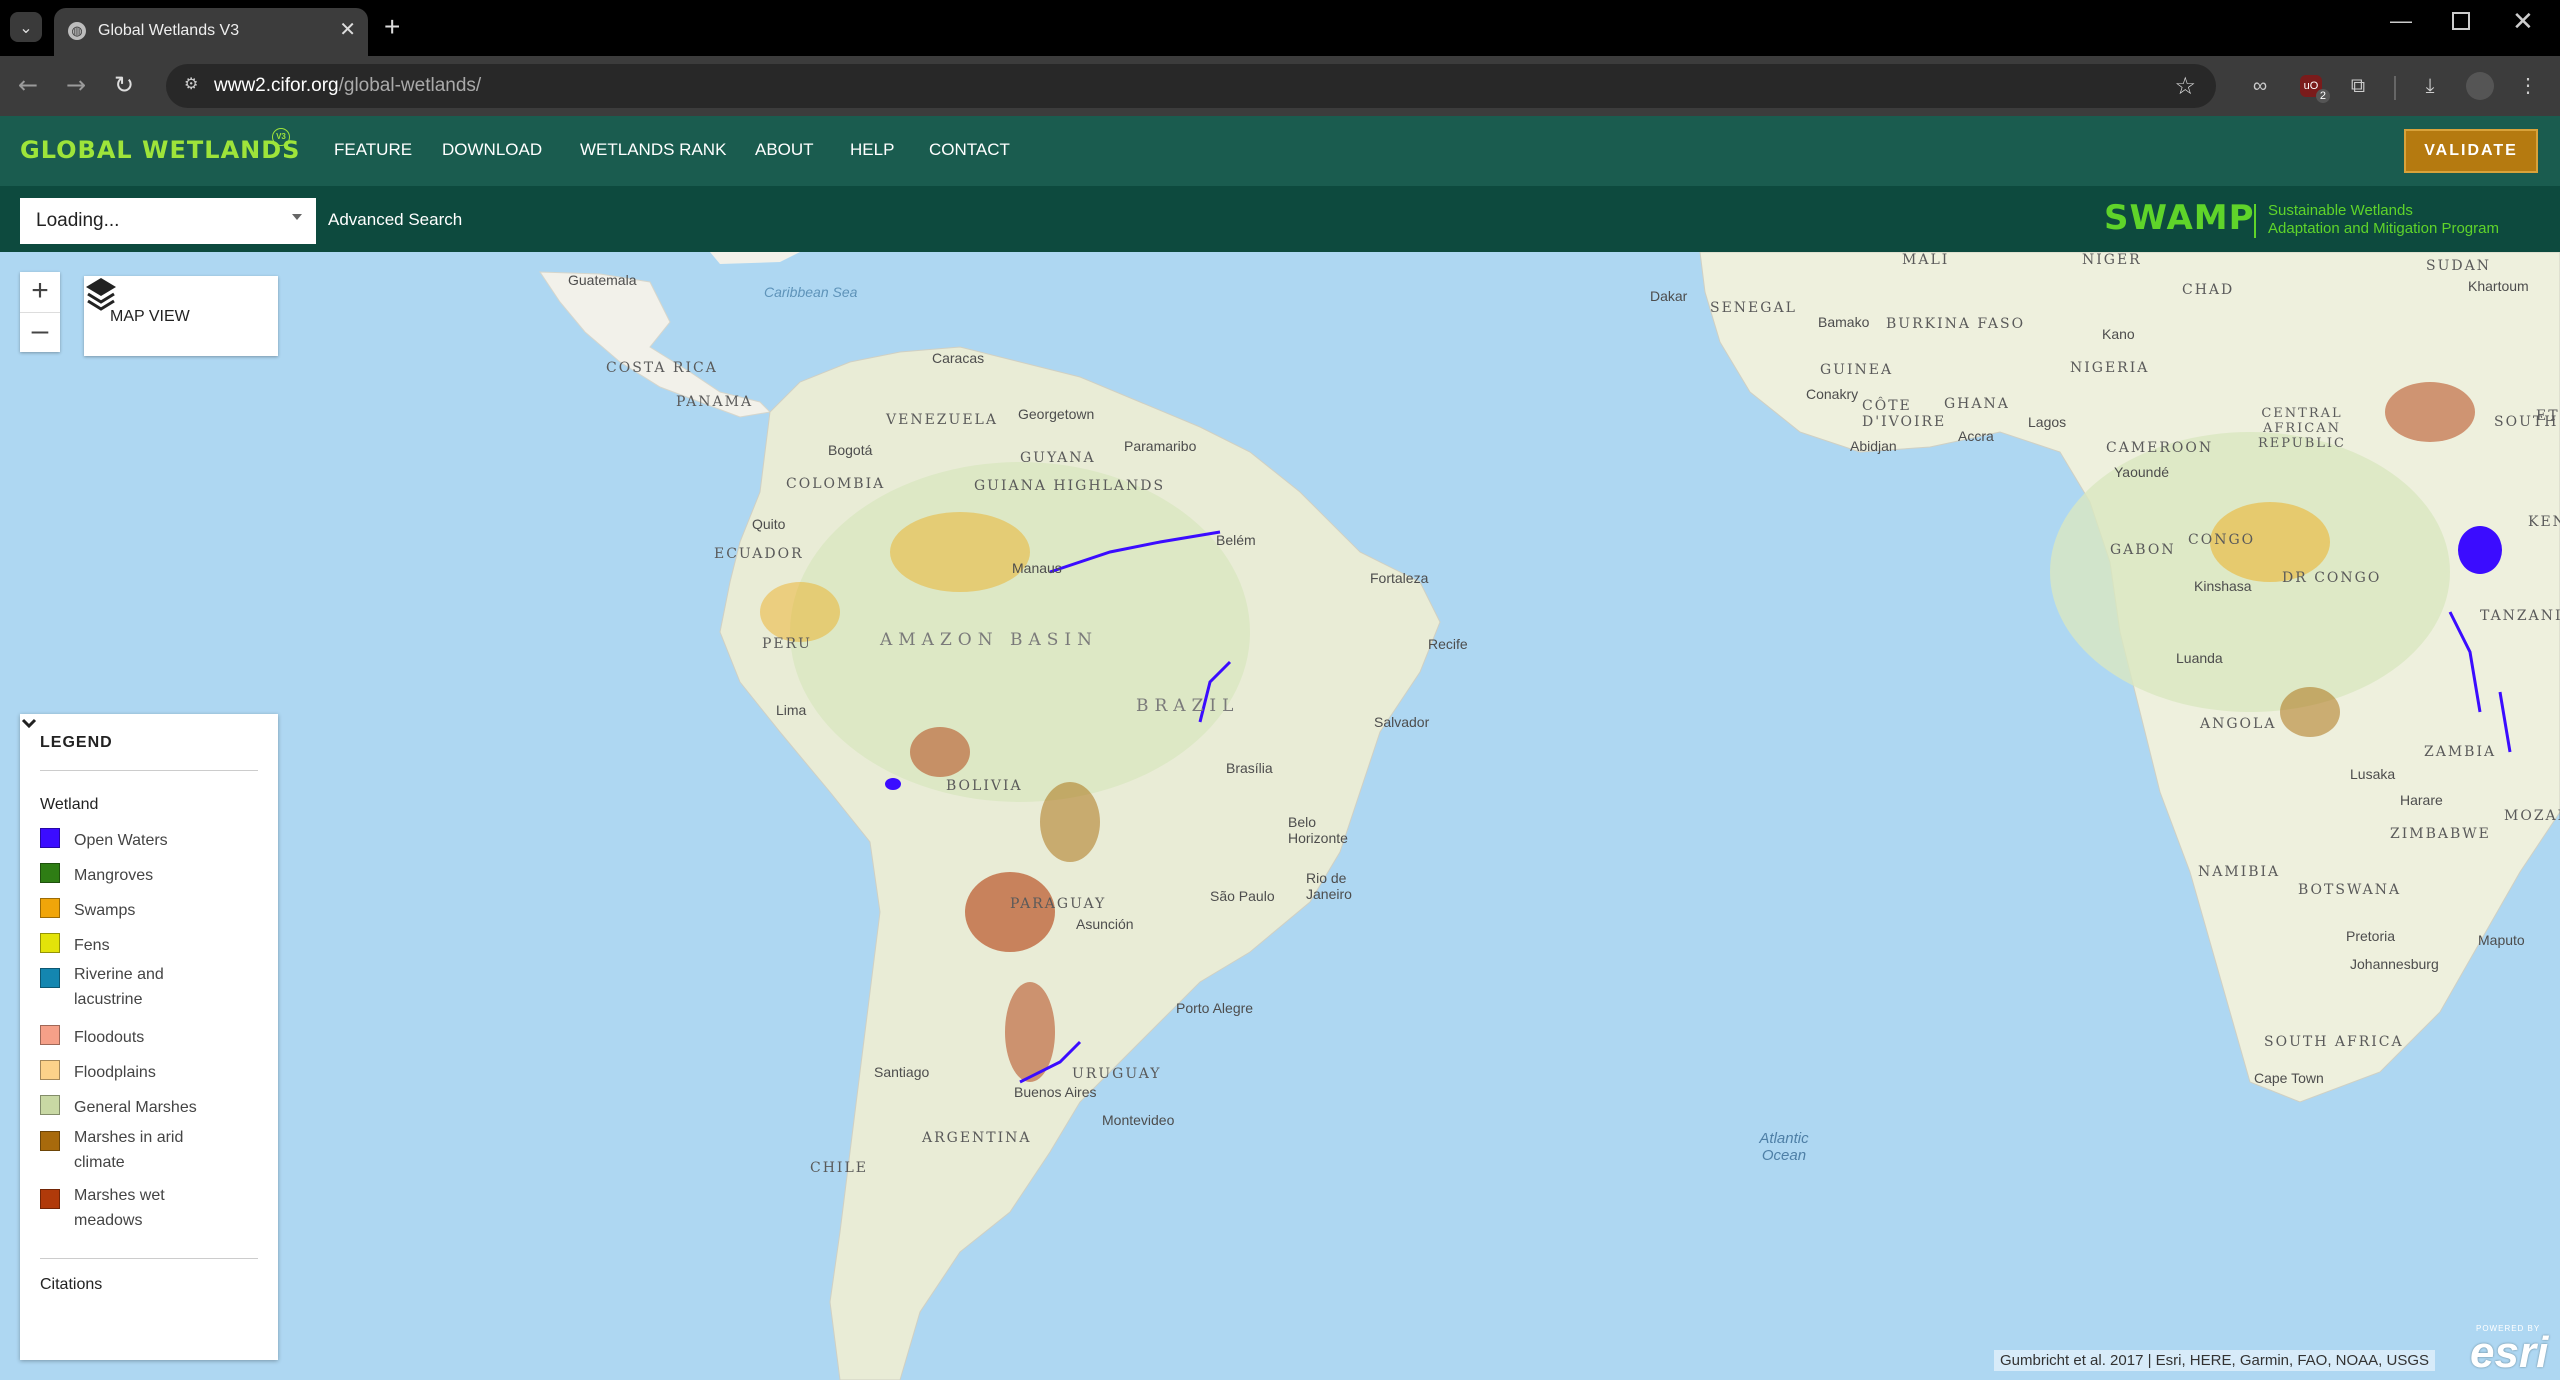 Image resolution: width=2560 pixels, height=1380 pixels. Describe the element at coordinates (2110, 368) in the screenshot. I see `map-label: NIGERIA` at that location.